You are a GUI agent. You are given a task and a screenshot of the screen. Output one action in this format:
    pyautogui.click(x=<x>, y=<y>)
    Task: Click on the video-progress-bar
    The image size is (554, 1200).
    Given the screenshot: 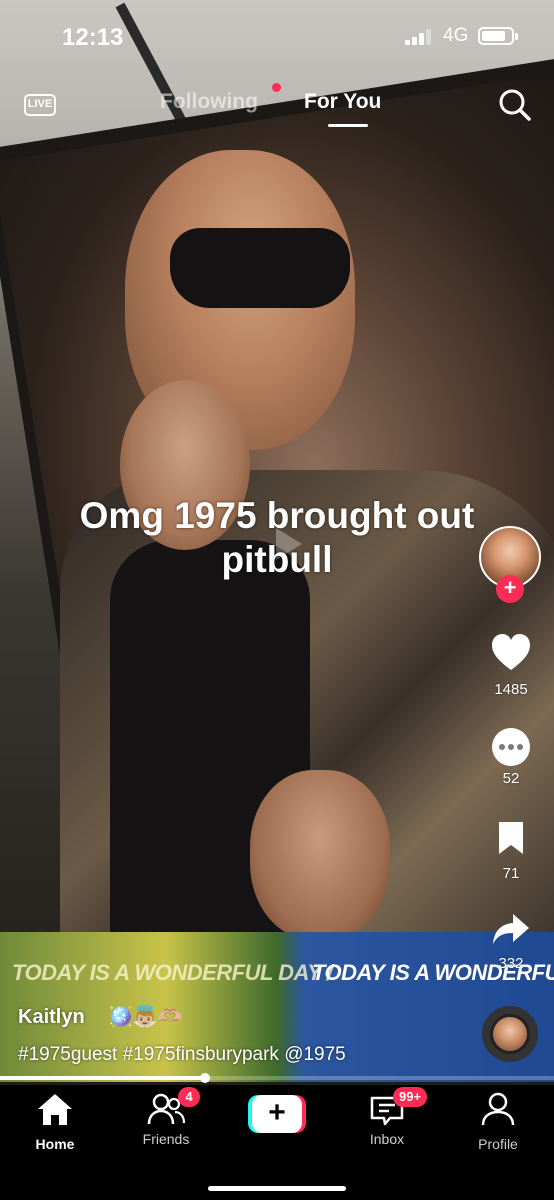 What is the action you would take?
    pyautogui.click(x=277, y=1078)
    